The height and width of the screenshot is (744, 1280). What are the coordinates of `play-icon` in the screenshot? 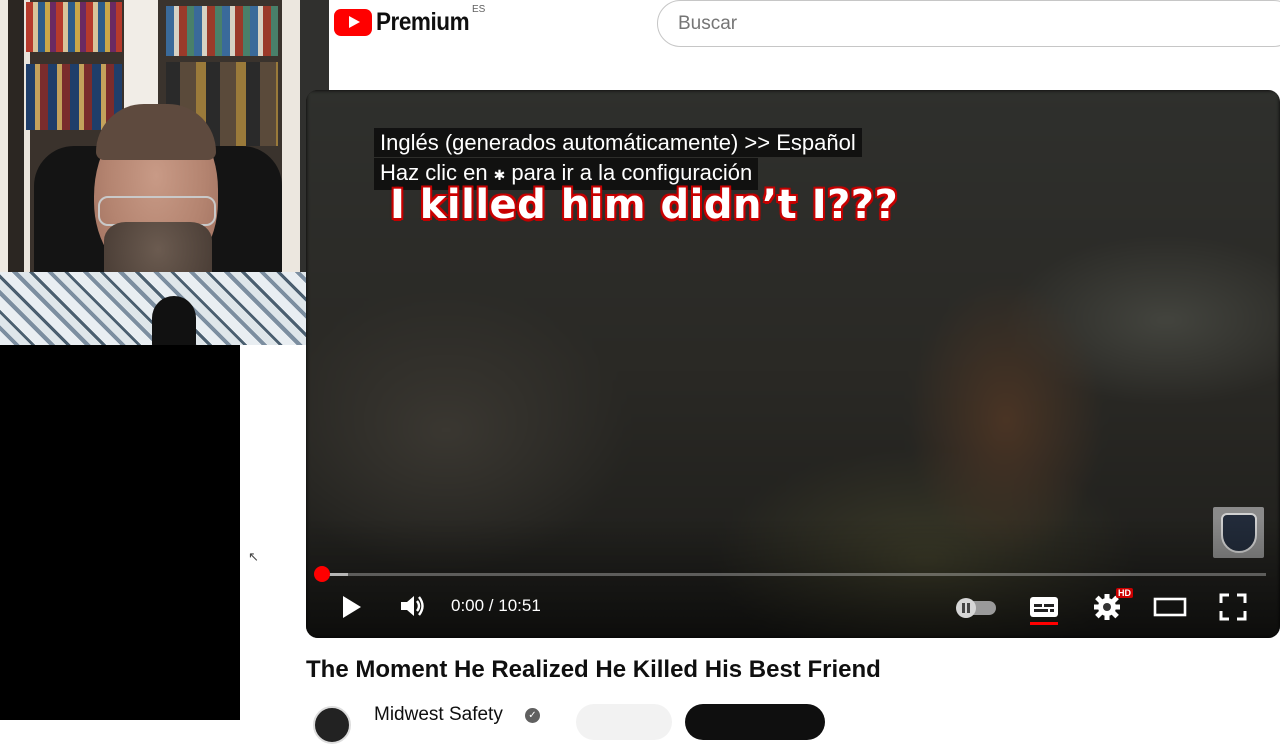 It's located at (352, 607).